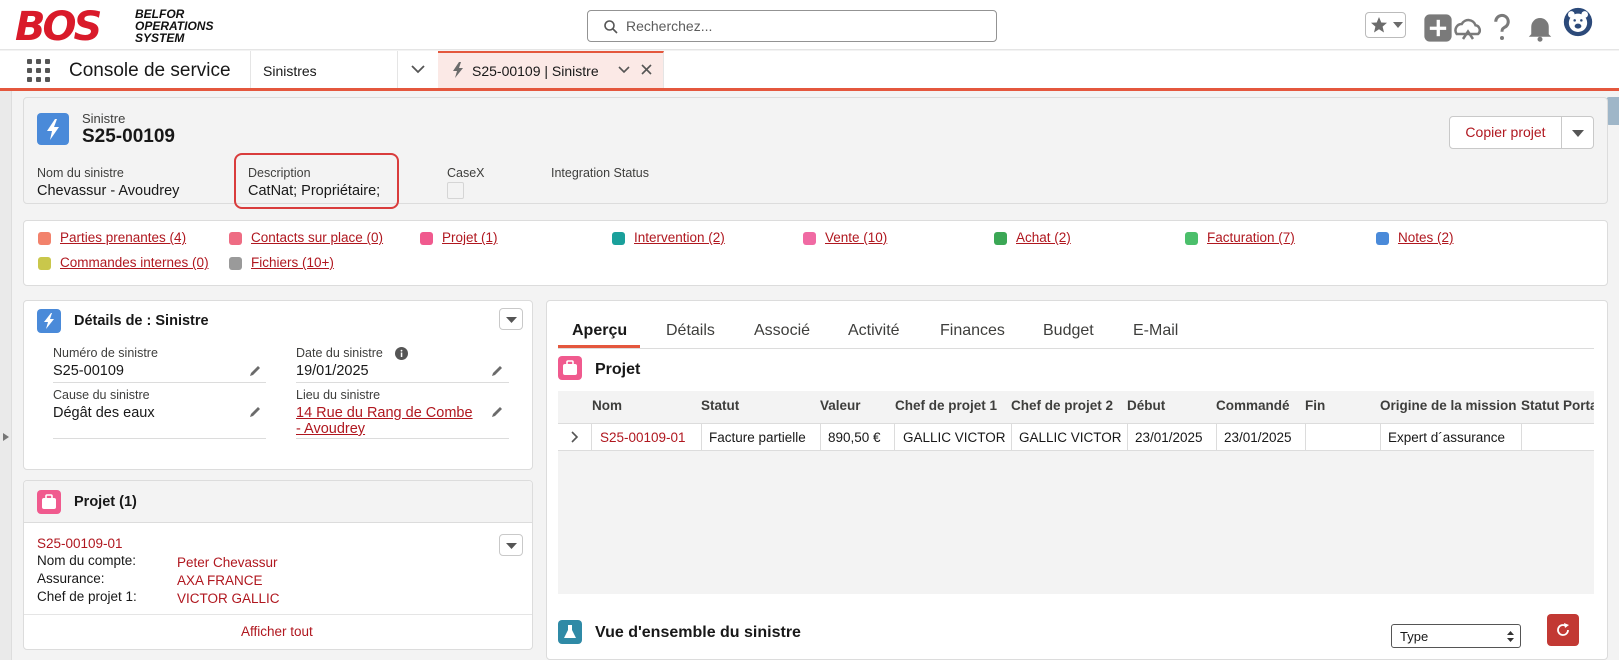 This screenshot has width=1619, height=660. I want to click on bos-logo: BOS BELFOR OPERATIONS SYSTEM, so click(120, 27).